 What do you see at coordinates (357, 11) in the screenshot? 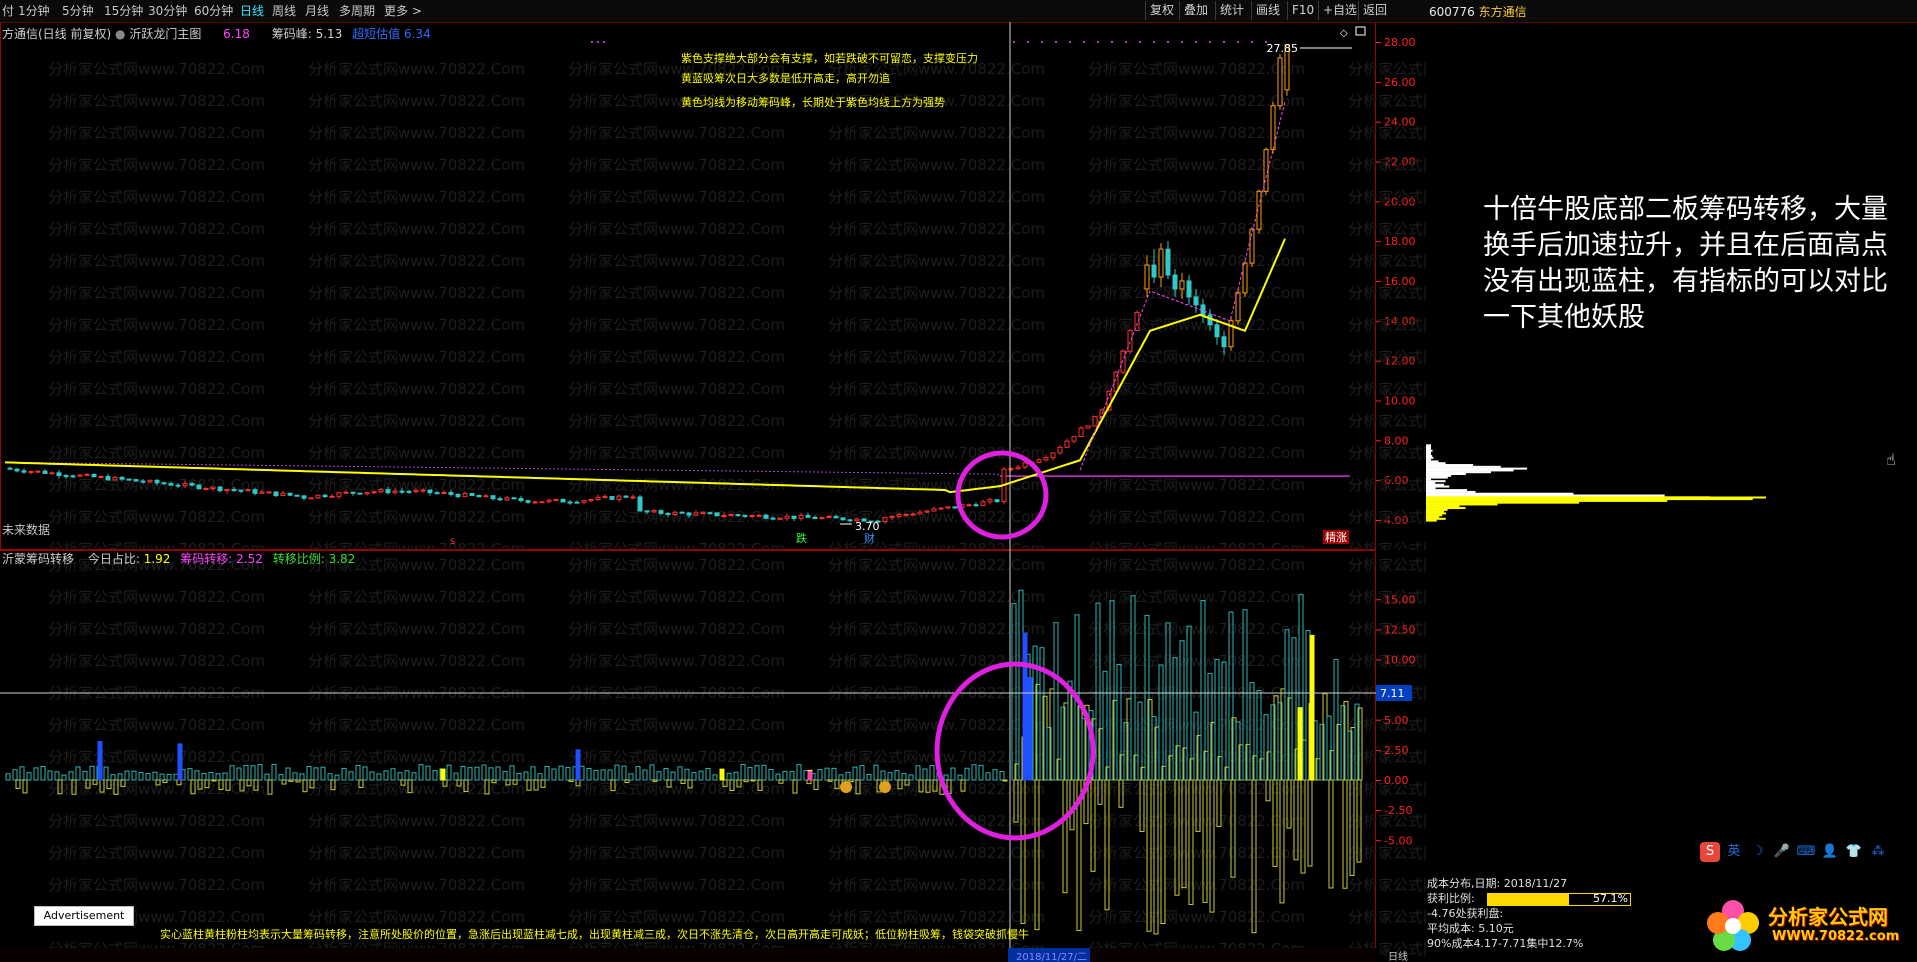
I see `period-tab-9: 多周期` at bounding box center [357, 11].